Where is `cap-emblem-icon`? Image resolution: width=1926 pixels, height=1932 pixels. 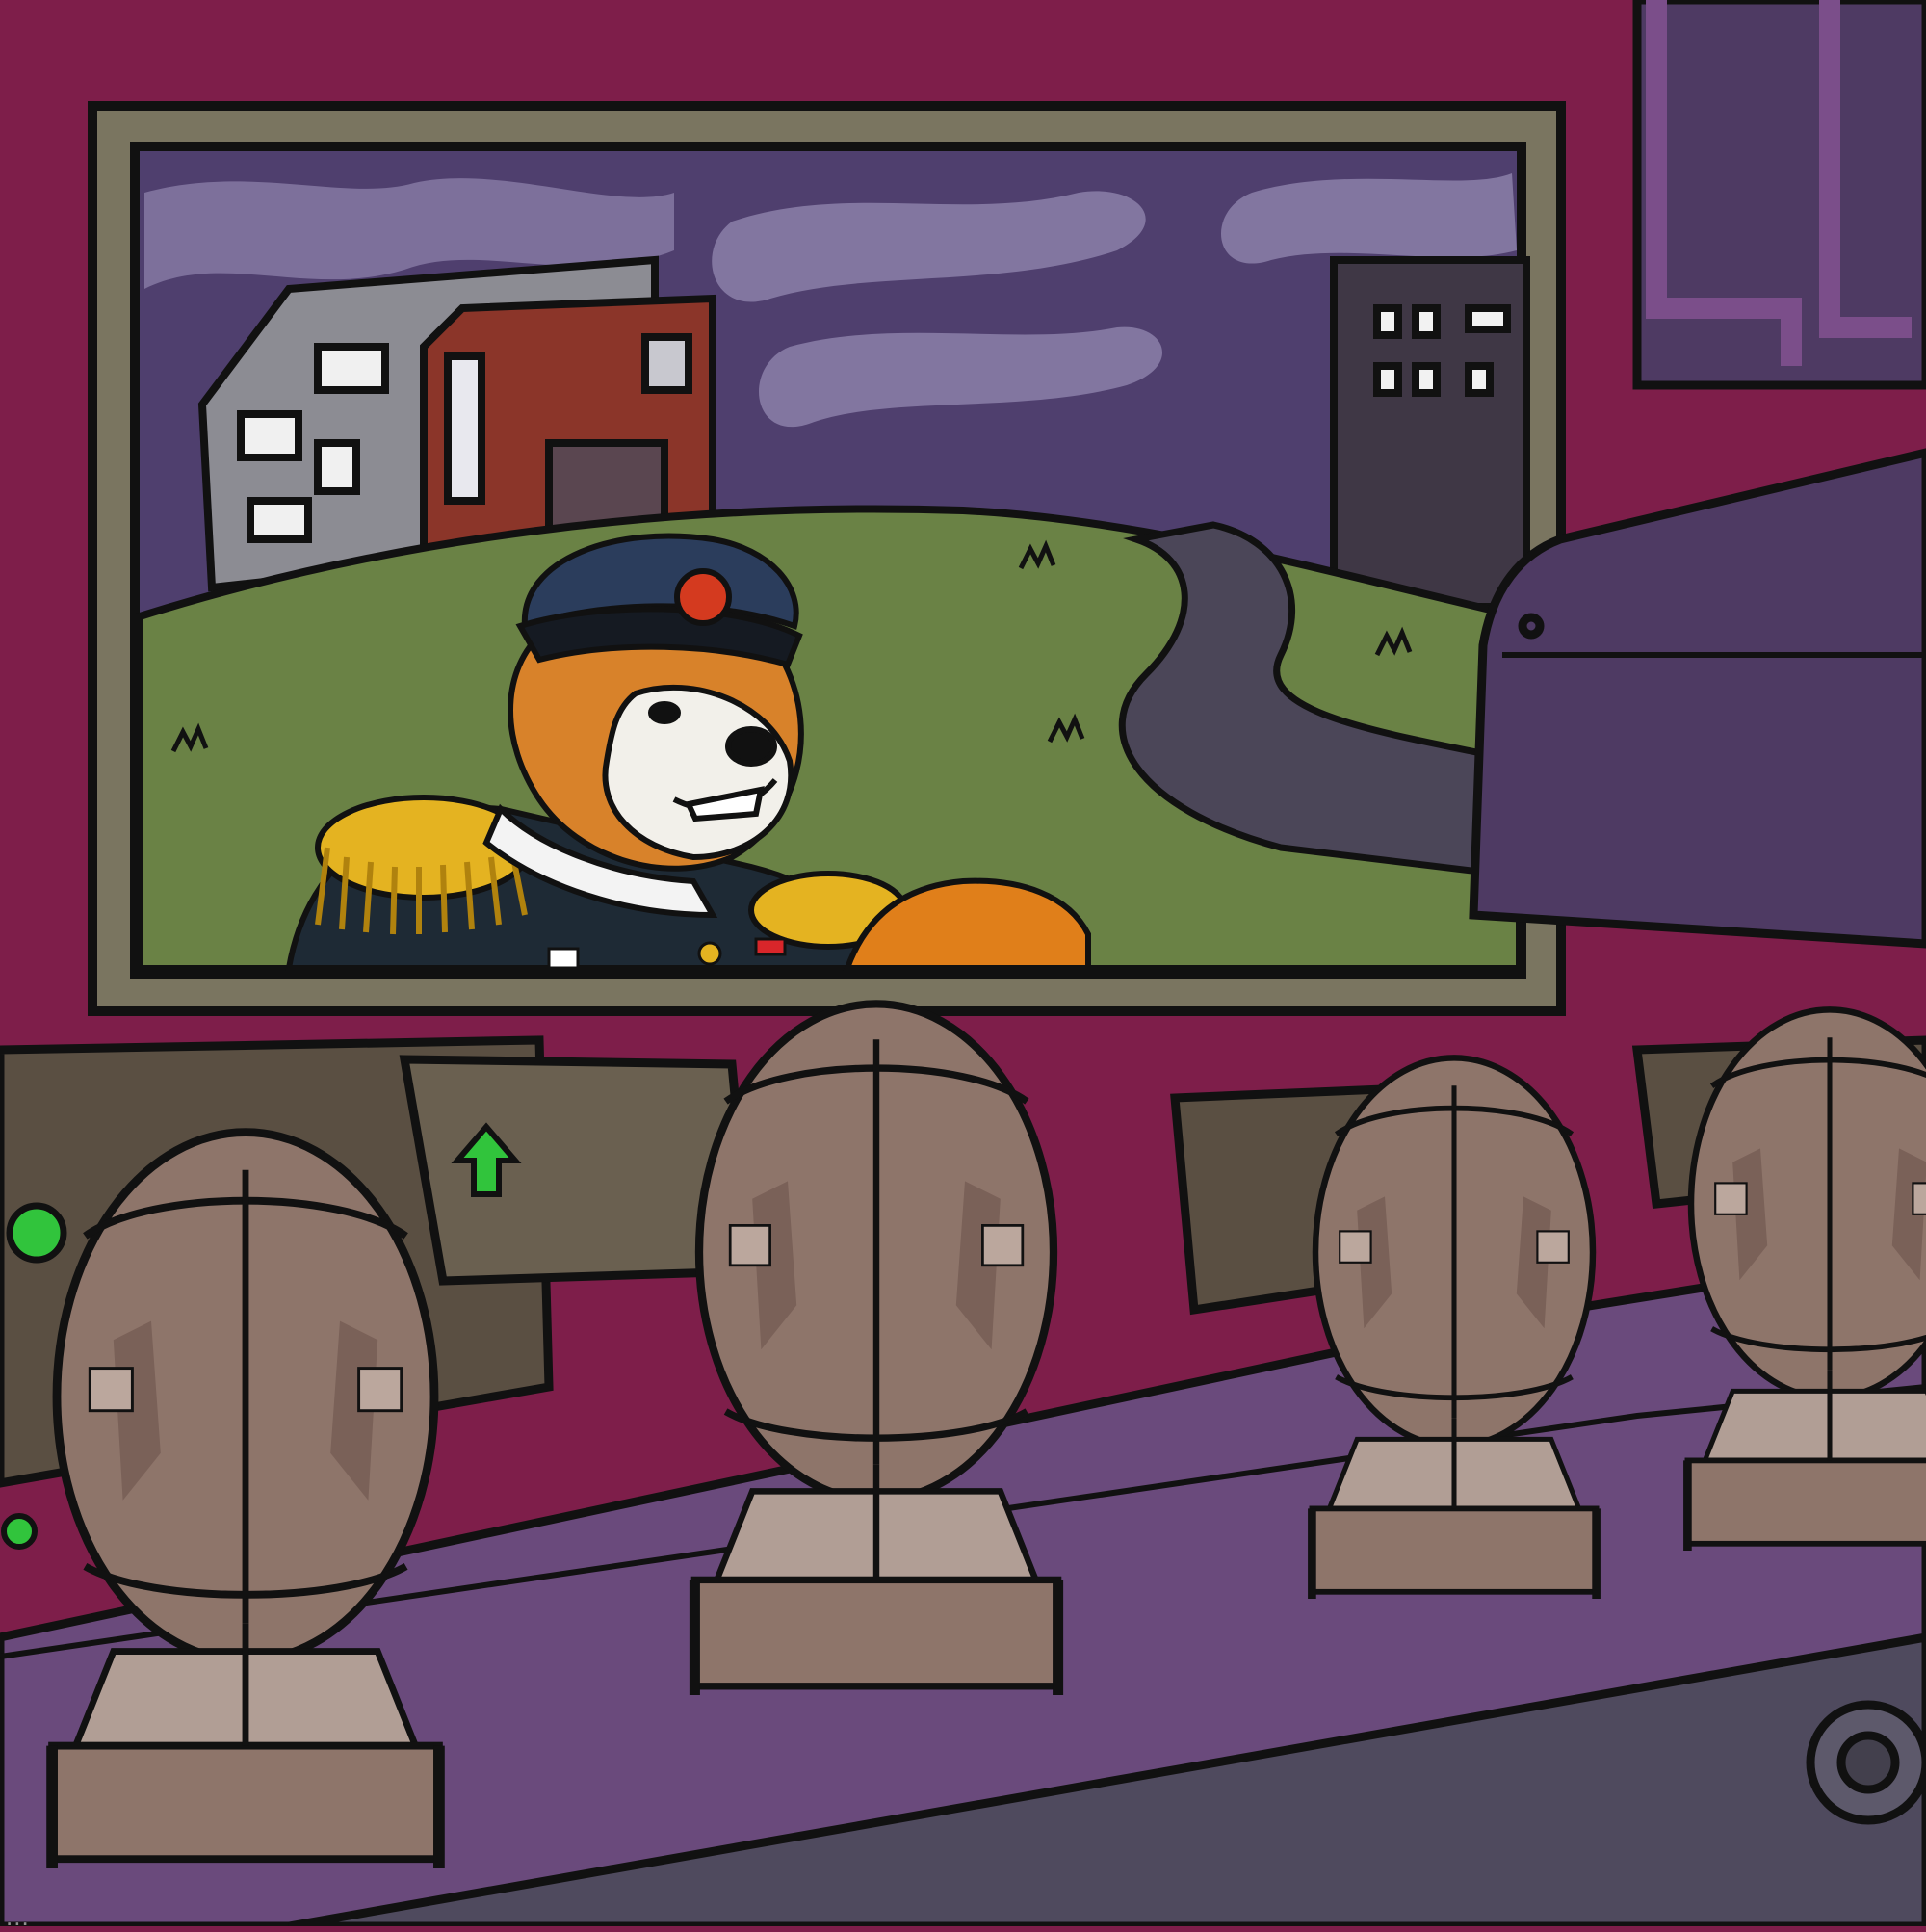 cap-emblem-icon is located at coordinates (703, 597).